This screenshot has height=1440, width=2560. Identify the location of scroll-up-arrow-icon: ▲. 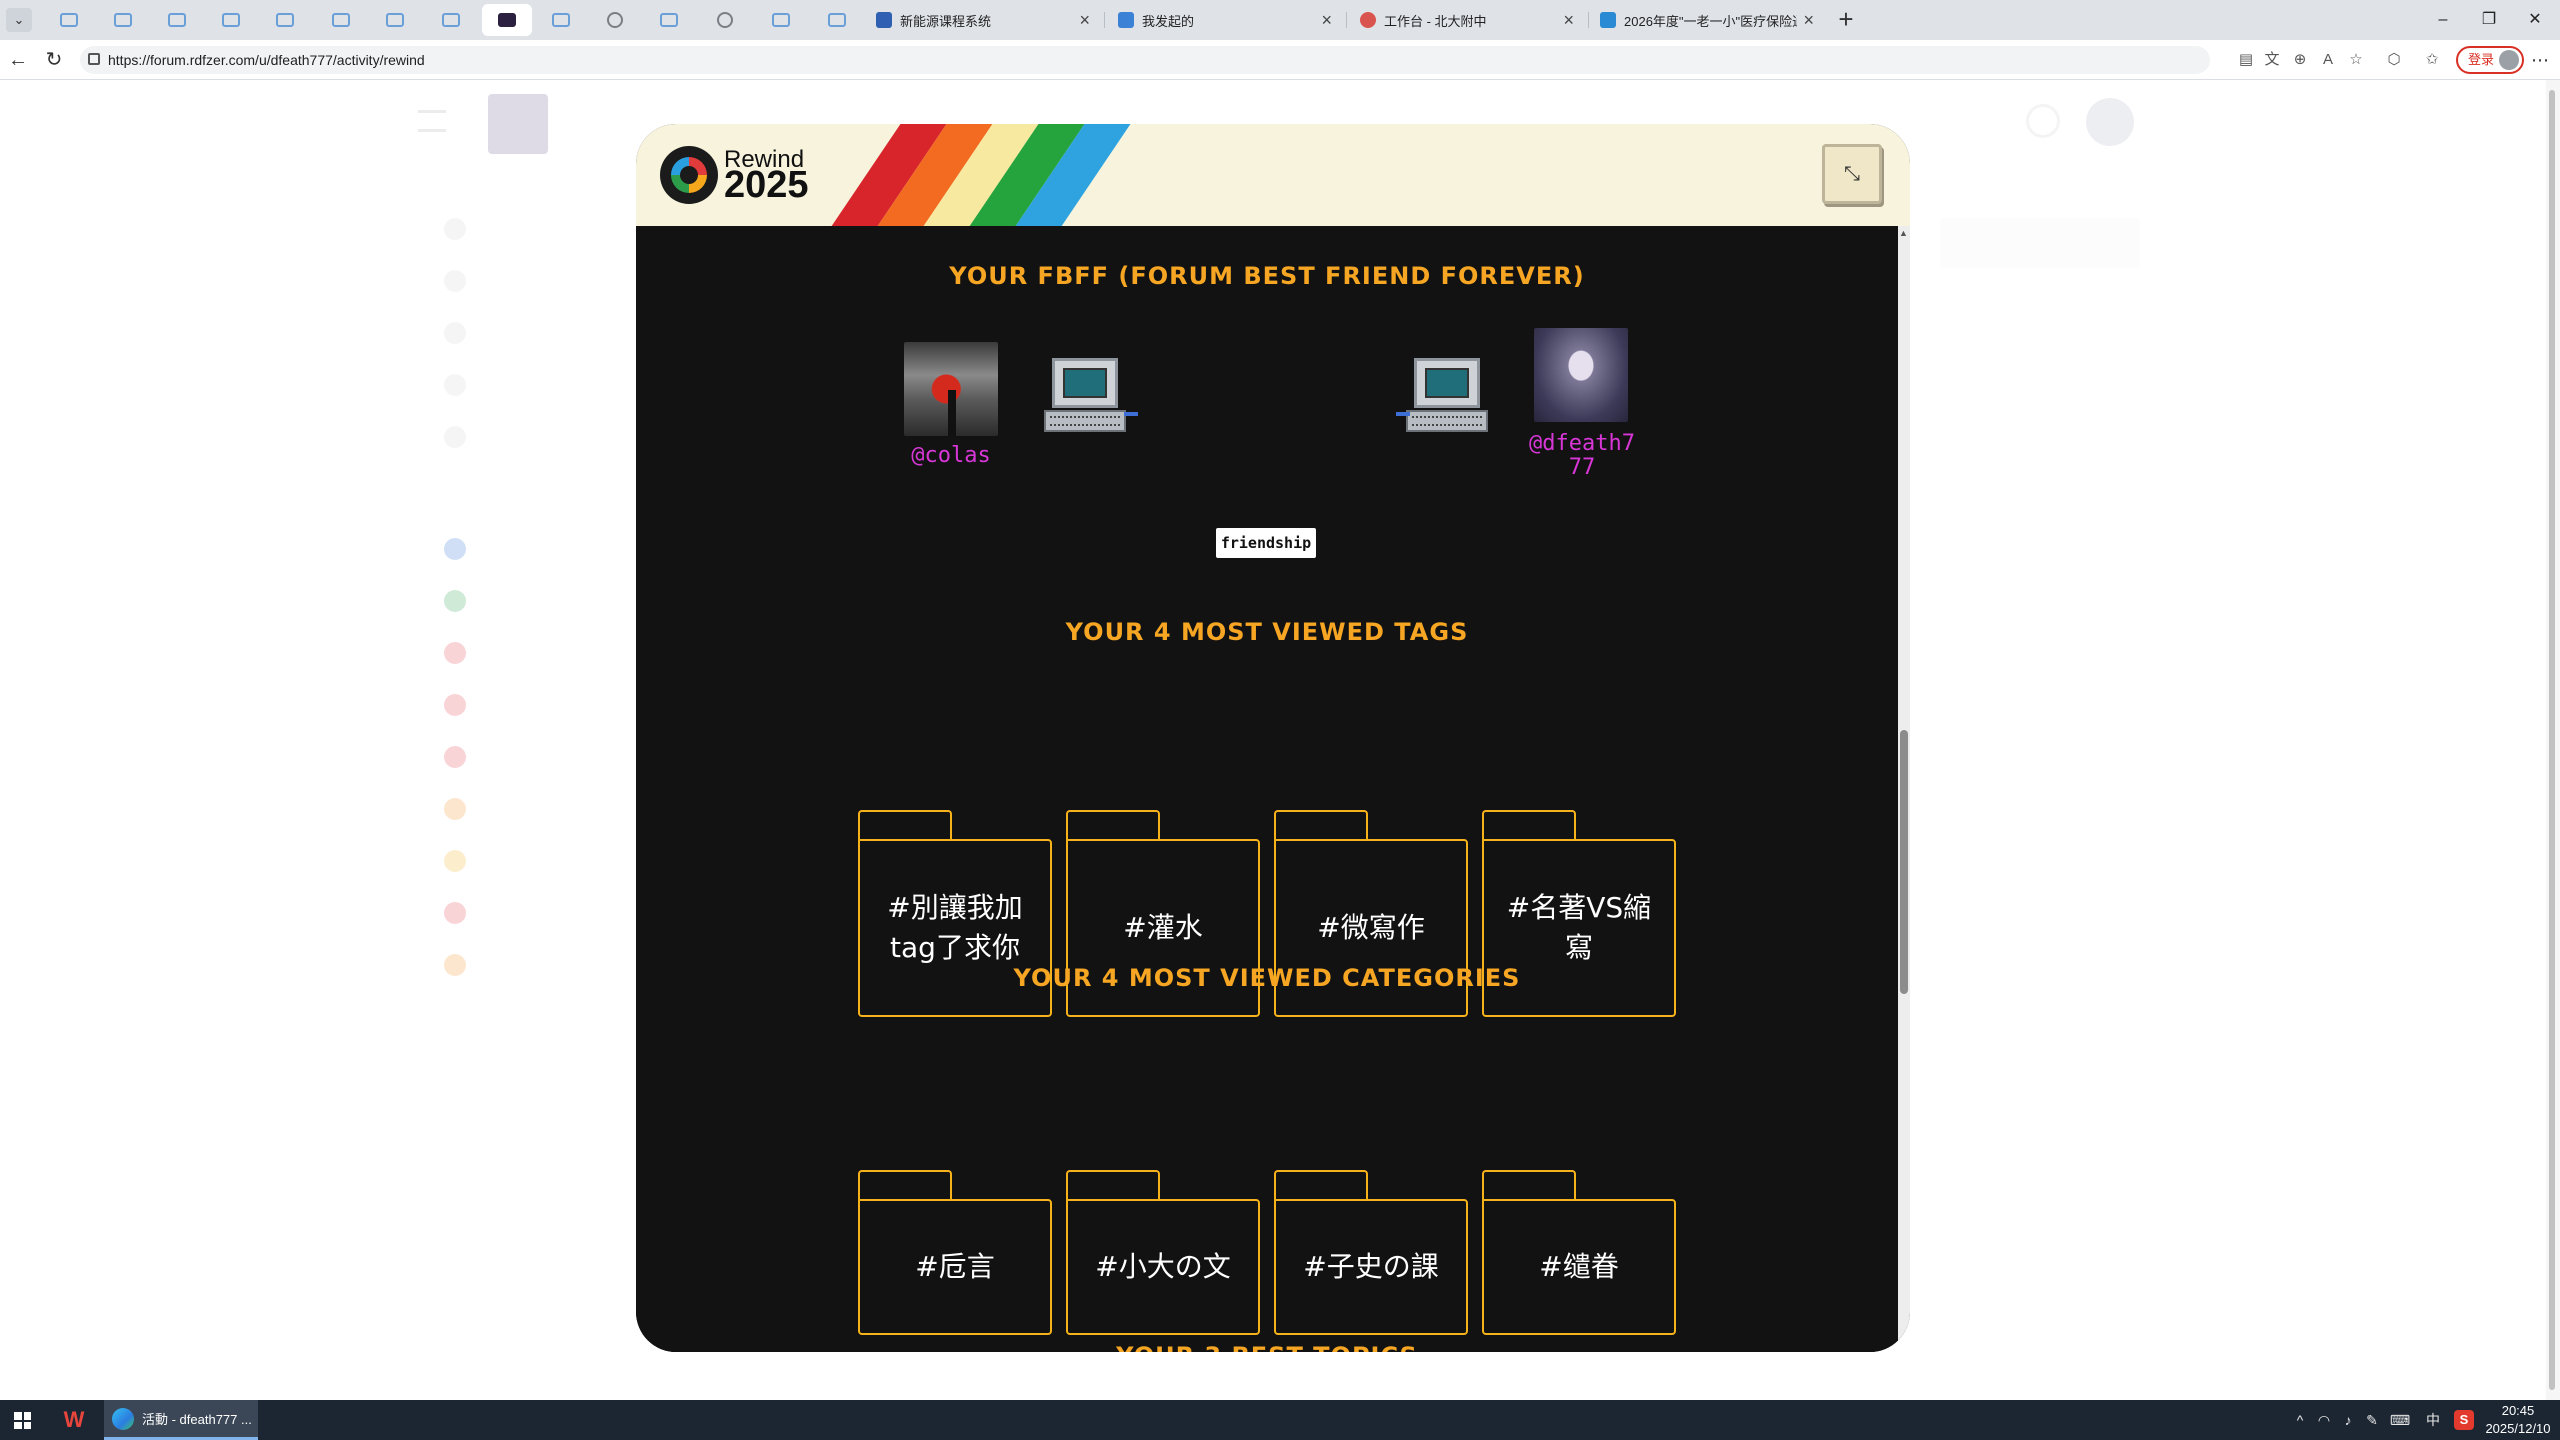
(1903, 233).